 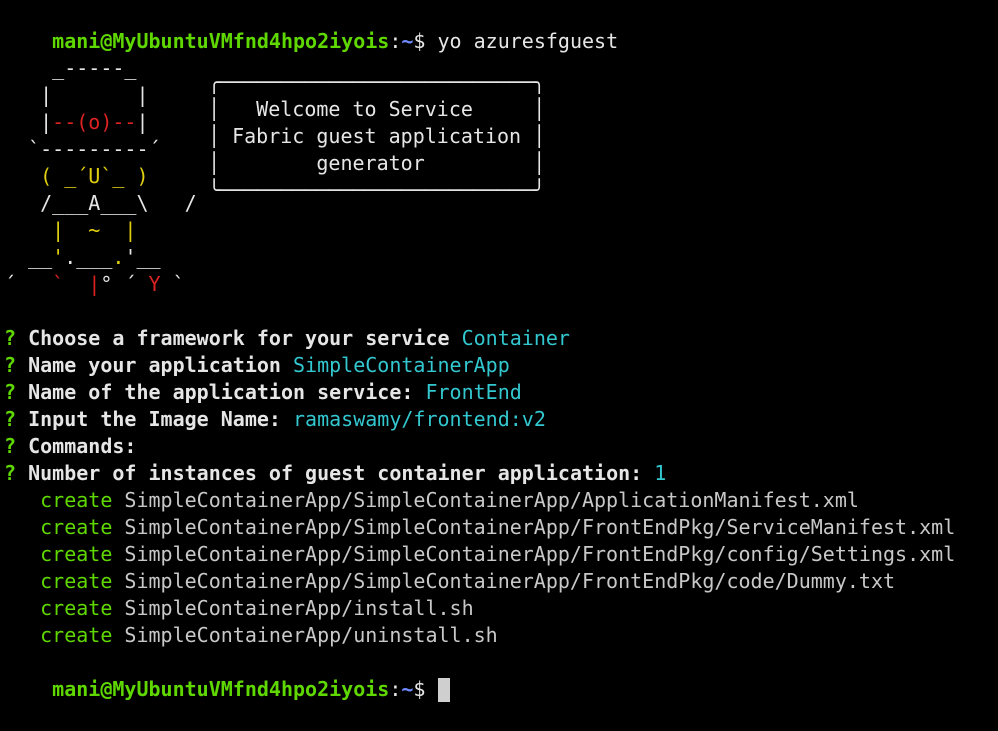 I want to click on welcome-box-row: │ Welcome to Service │, so click(x=377, y=109).